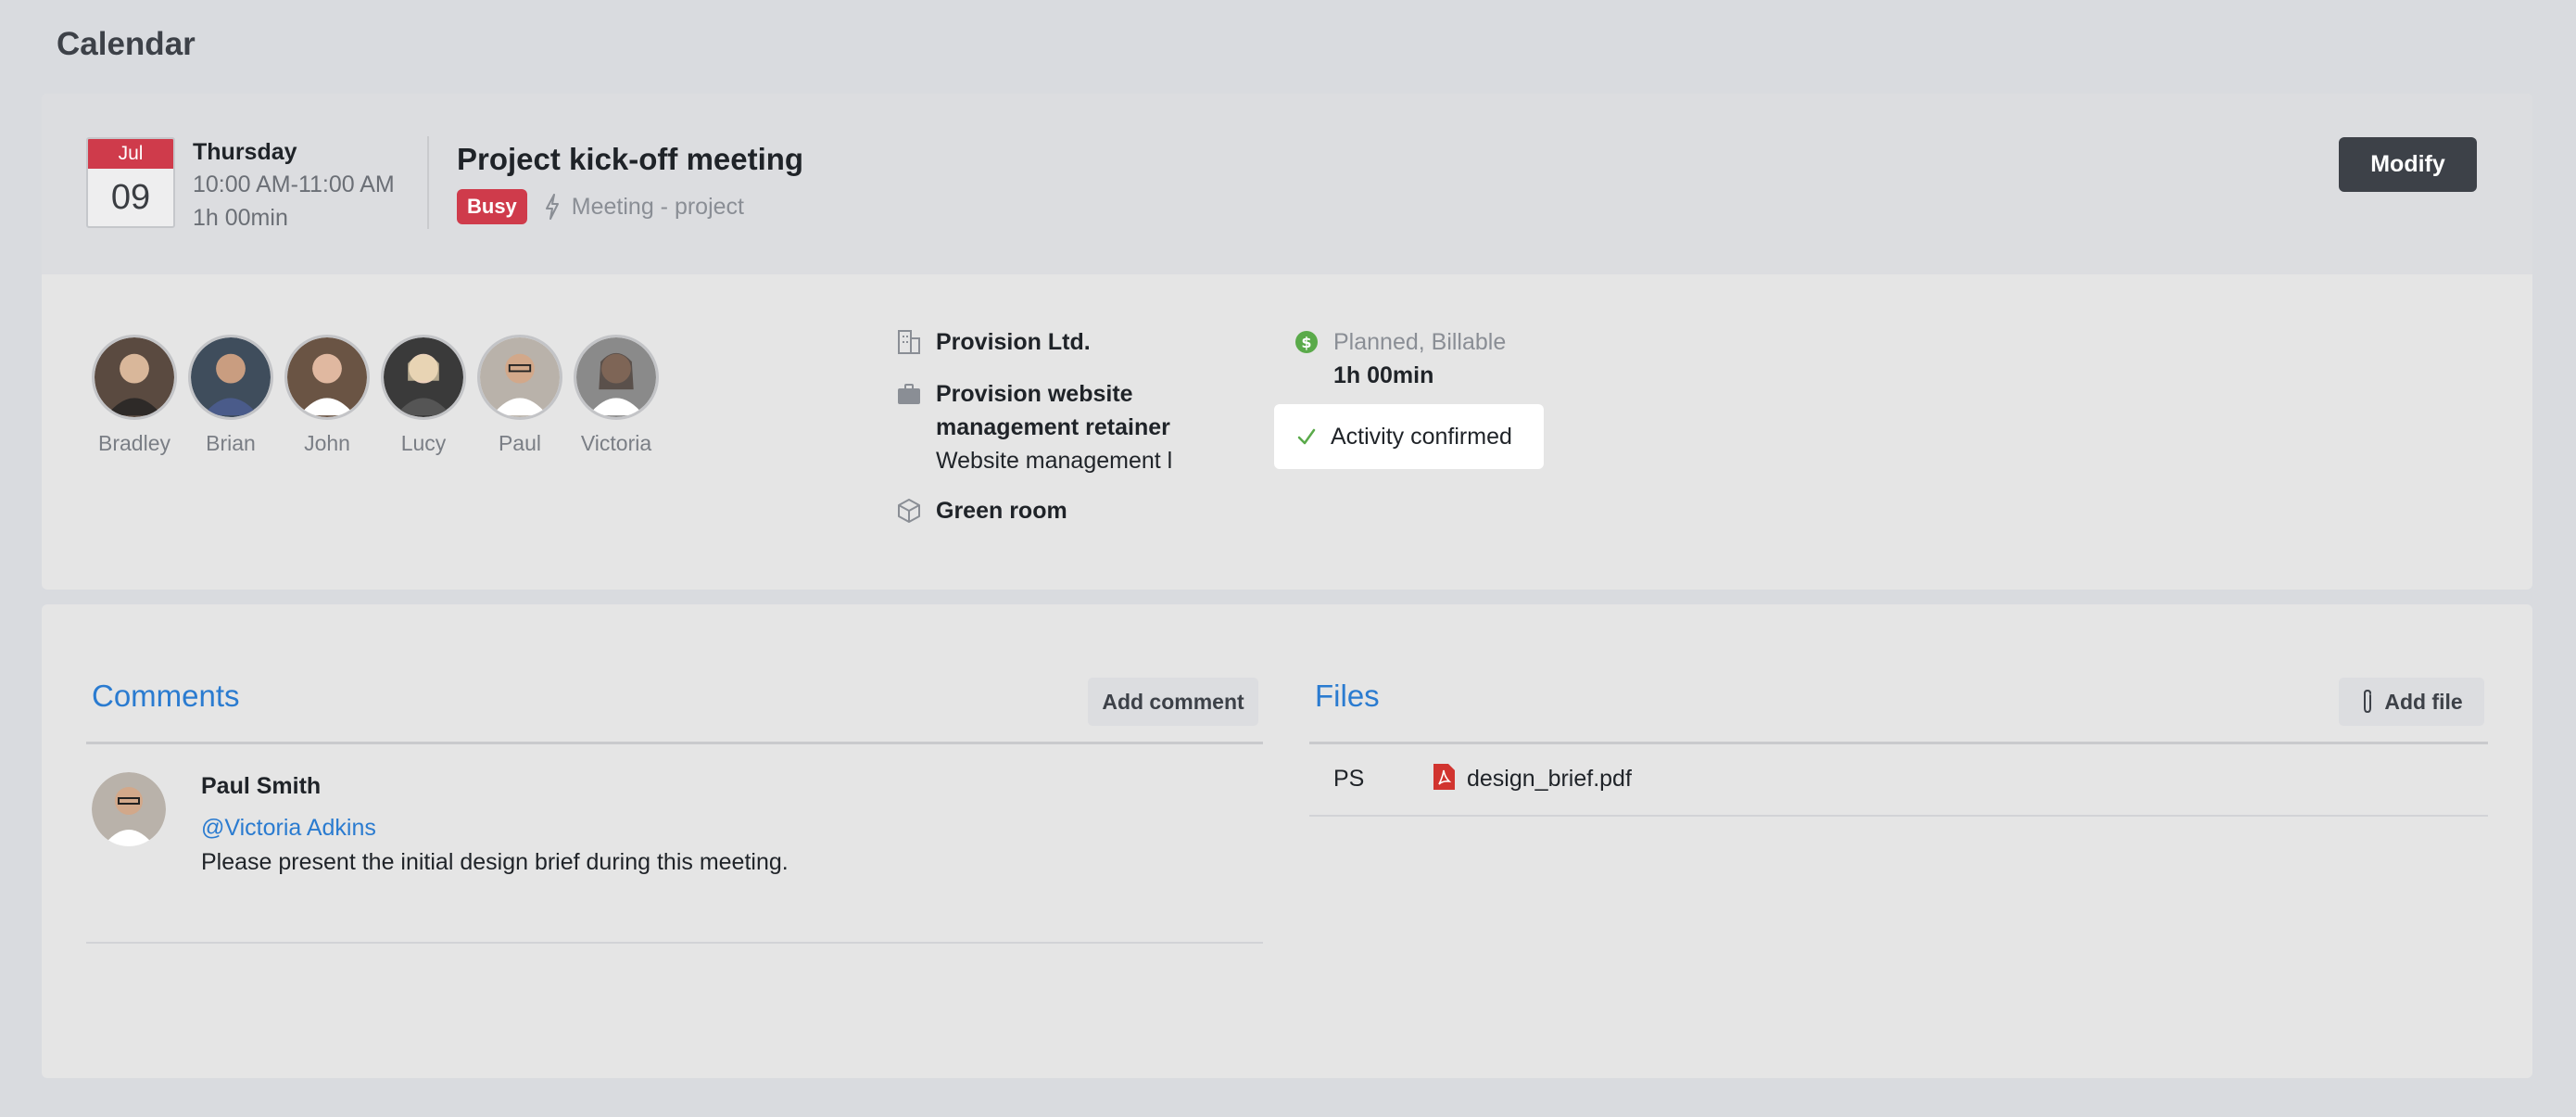 The width and height of the screenshot is (2576, 1117). I want to click on file-row-divider, so click(1898, 816).